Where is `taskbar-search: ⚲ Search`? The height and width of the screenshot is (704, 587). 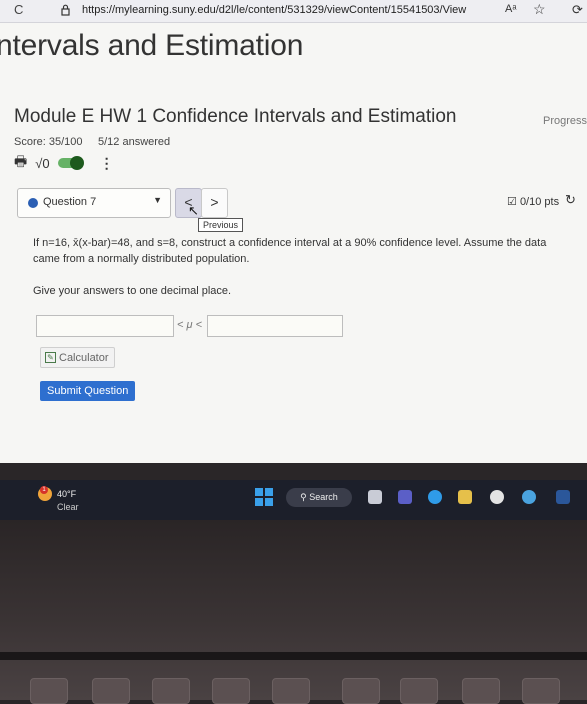 taskbar-search: ⚲ Search is located at coordinates (319, 497).